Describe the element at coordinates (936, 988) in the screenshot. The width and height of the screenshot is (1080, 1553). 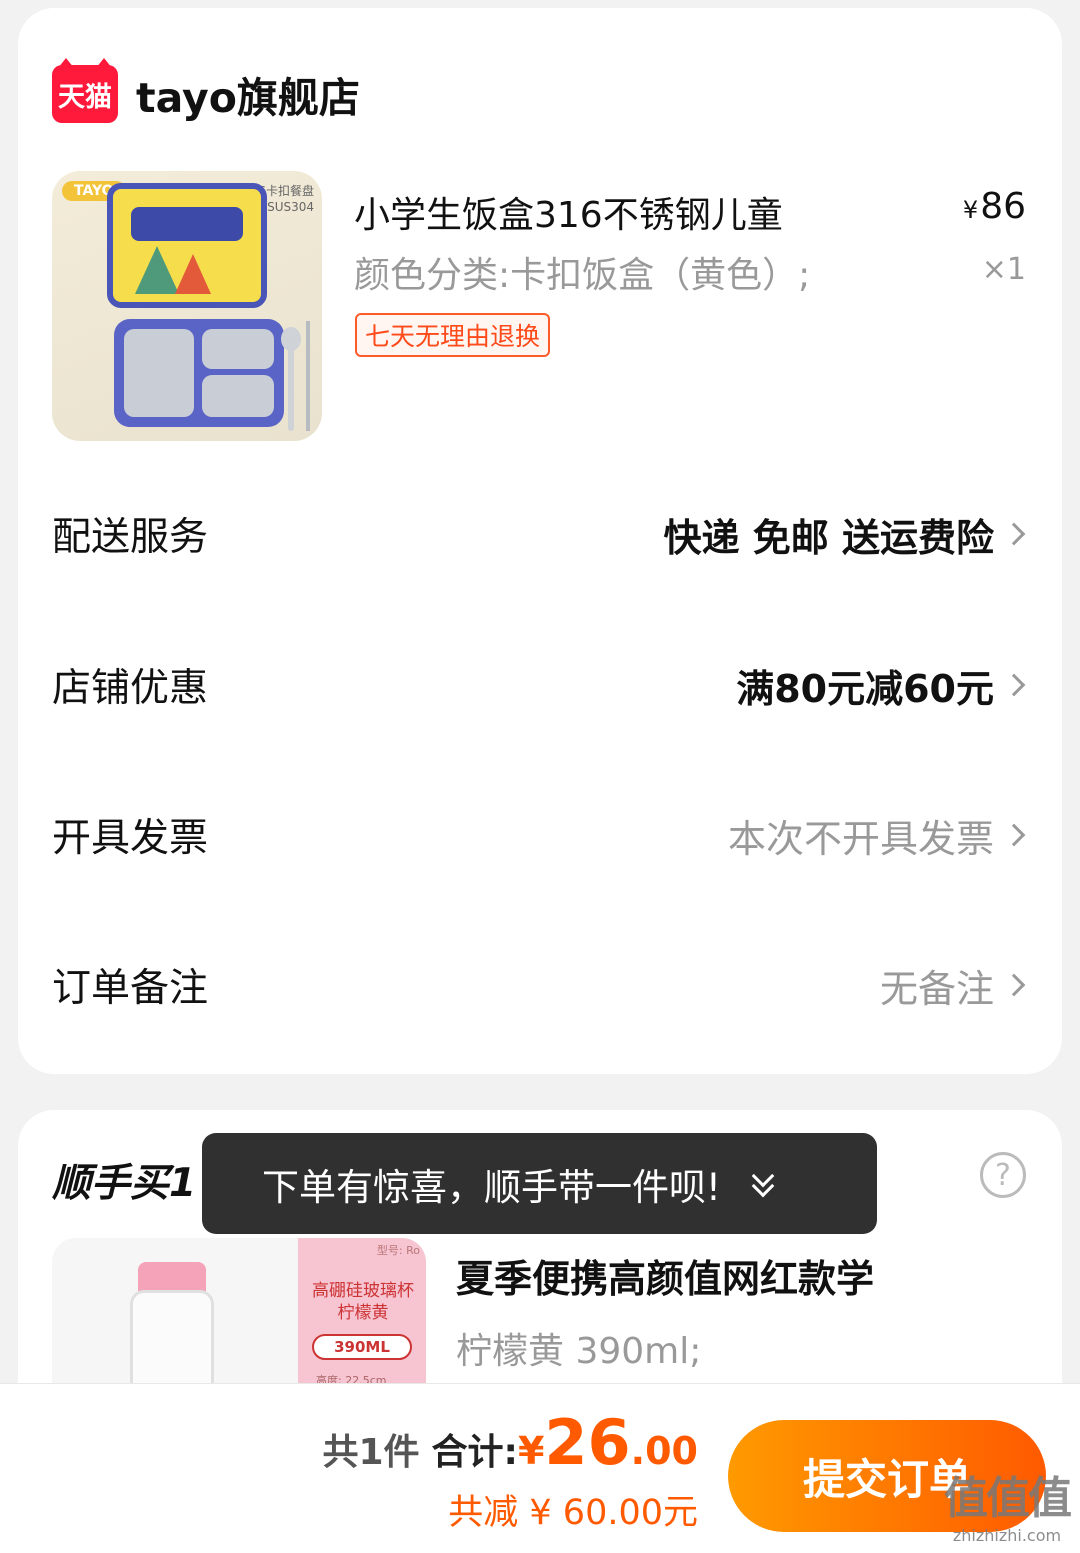
I see `row-value: 无备注` at that location.